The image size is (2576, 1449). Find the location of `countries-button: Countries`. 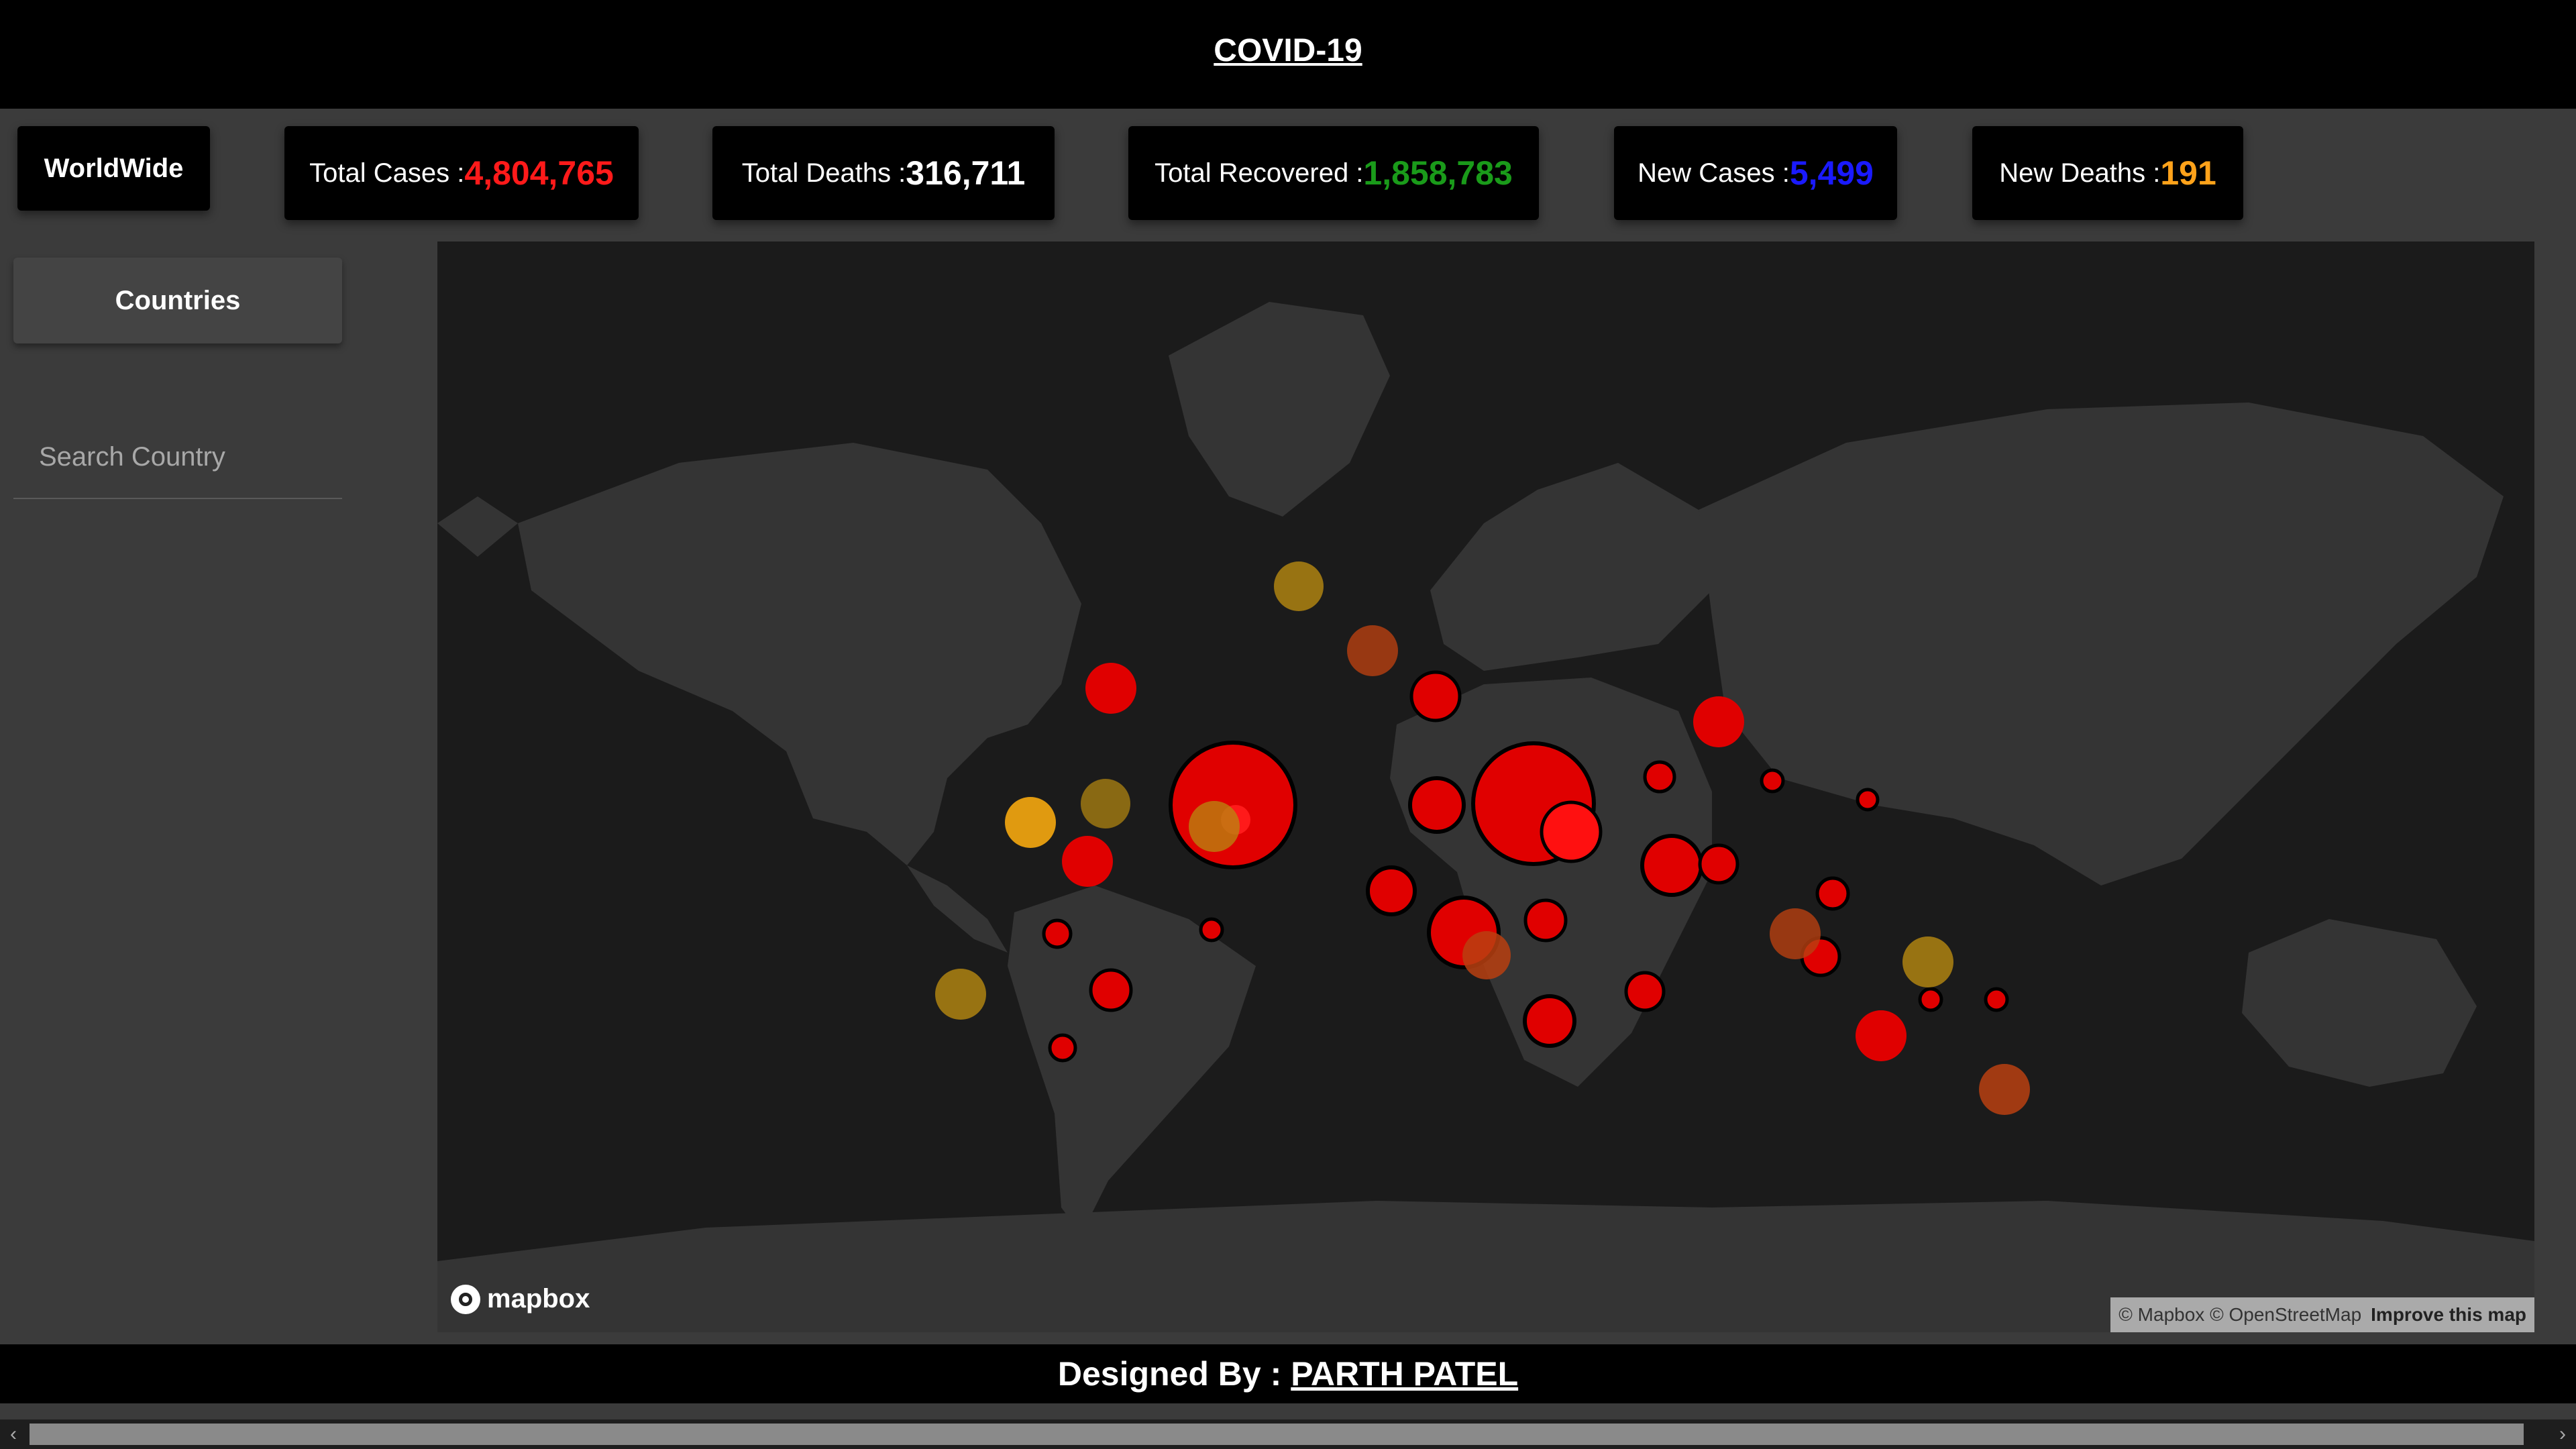

countries-button: Countries is located at coordinates (177, 300).